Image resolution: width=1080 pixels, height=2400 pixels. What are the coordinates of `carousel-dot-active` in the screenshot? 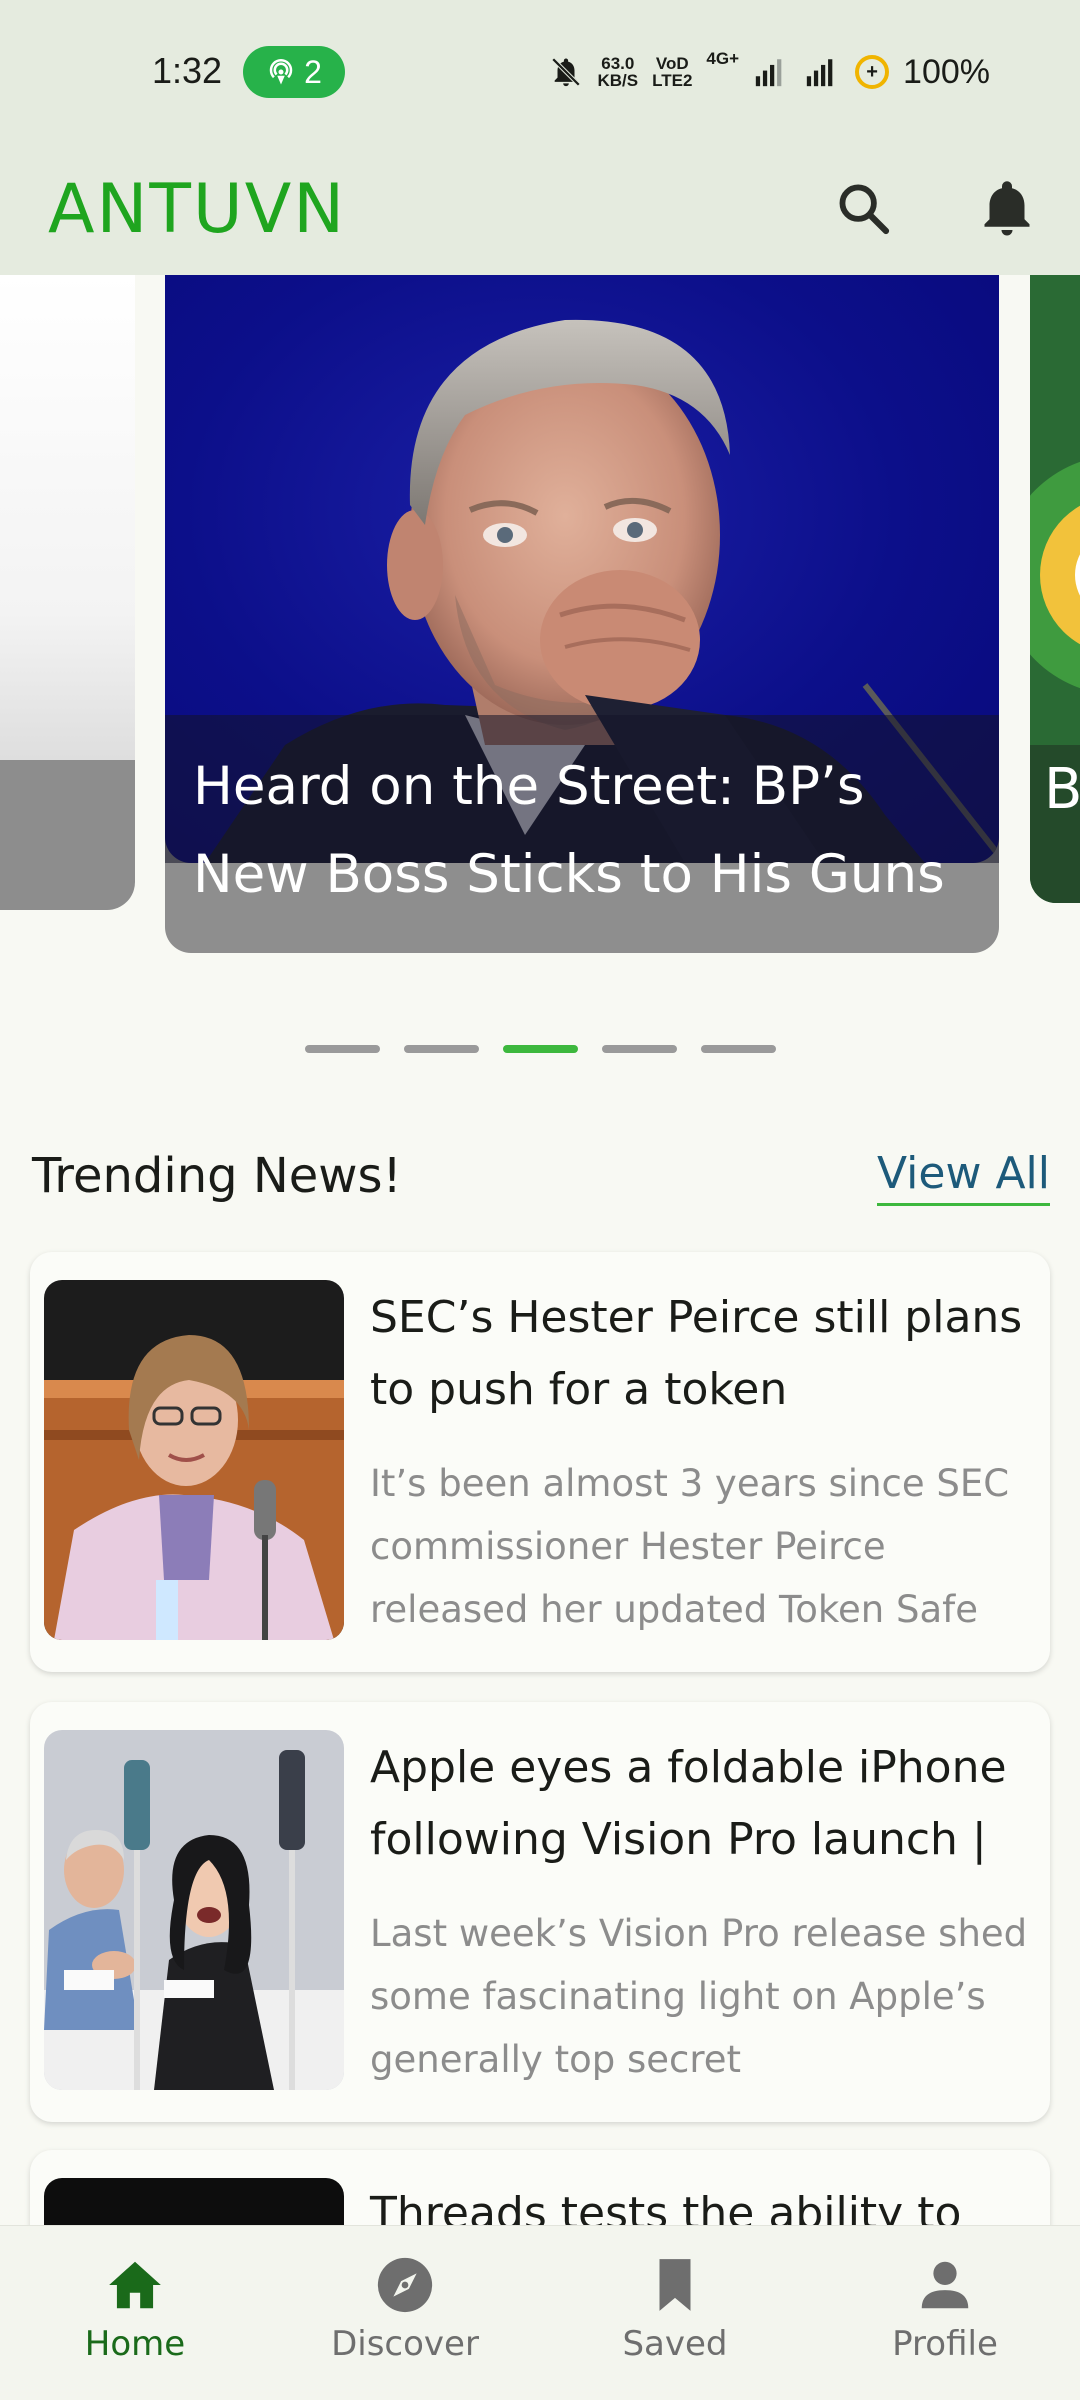 It's located at (540, 1049).